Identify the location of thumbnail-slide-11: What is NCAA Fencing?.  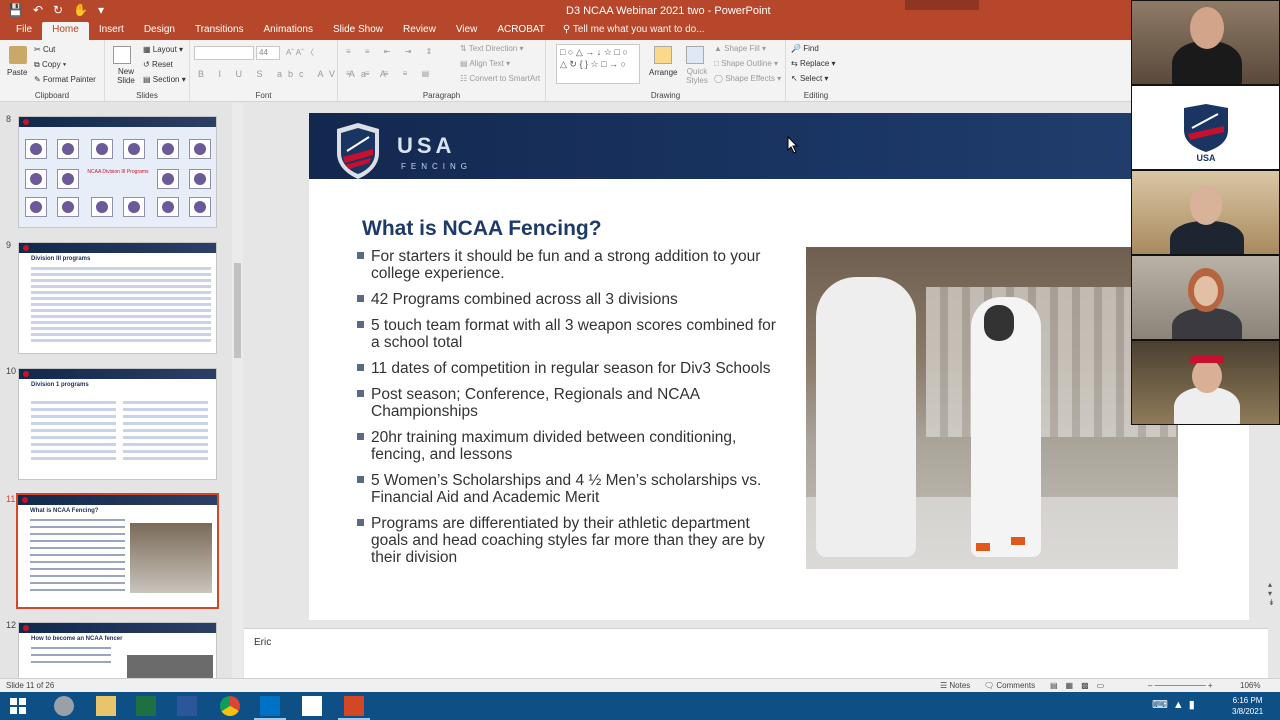
(117, 551).